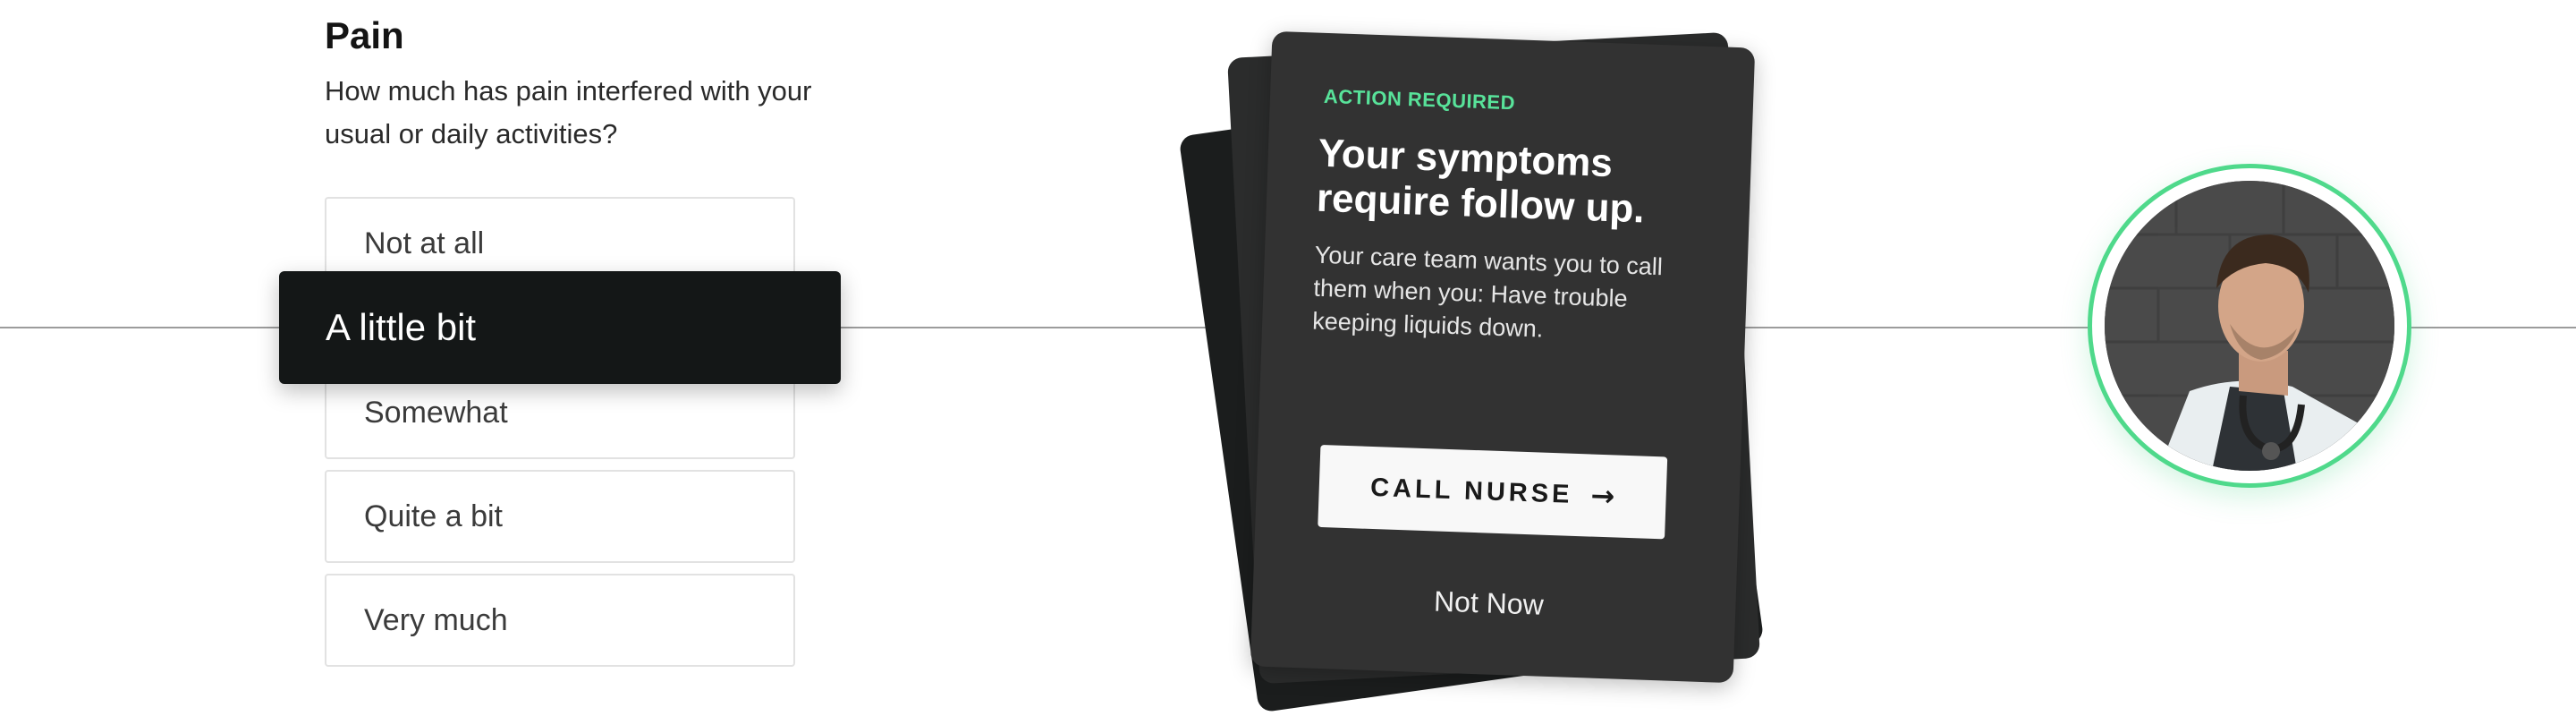 Image resolution: width=2576 pixels, height=716 pixels. I want to click on arrow-right-icon: →, so click(1602, 496).